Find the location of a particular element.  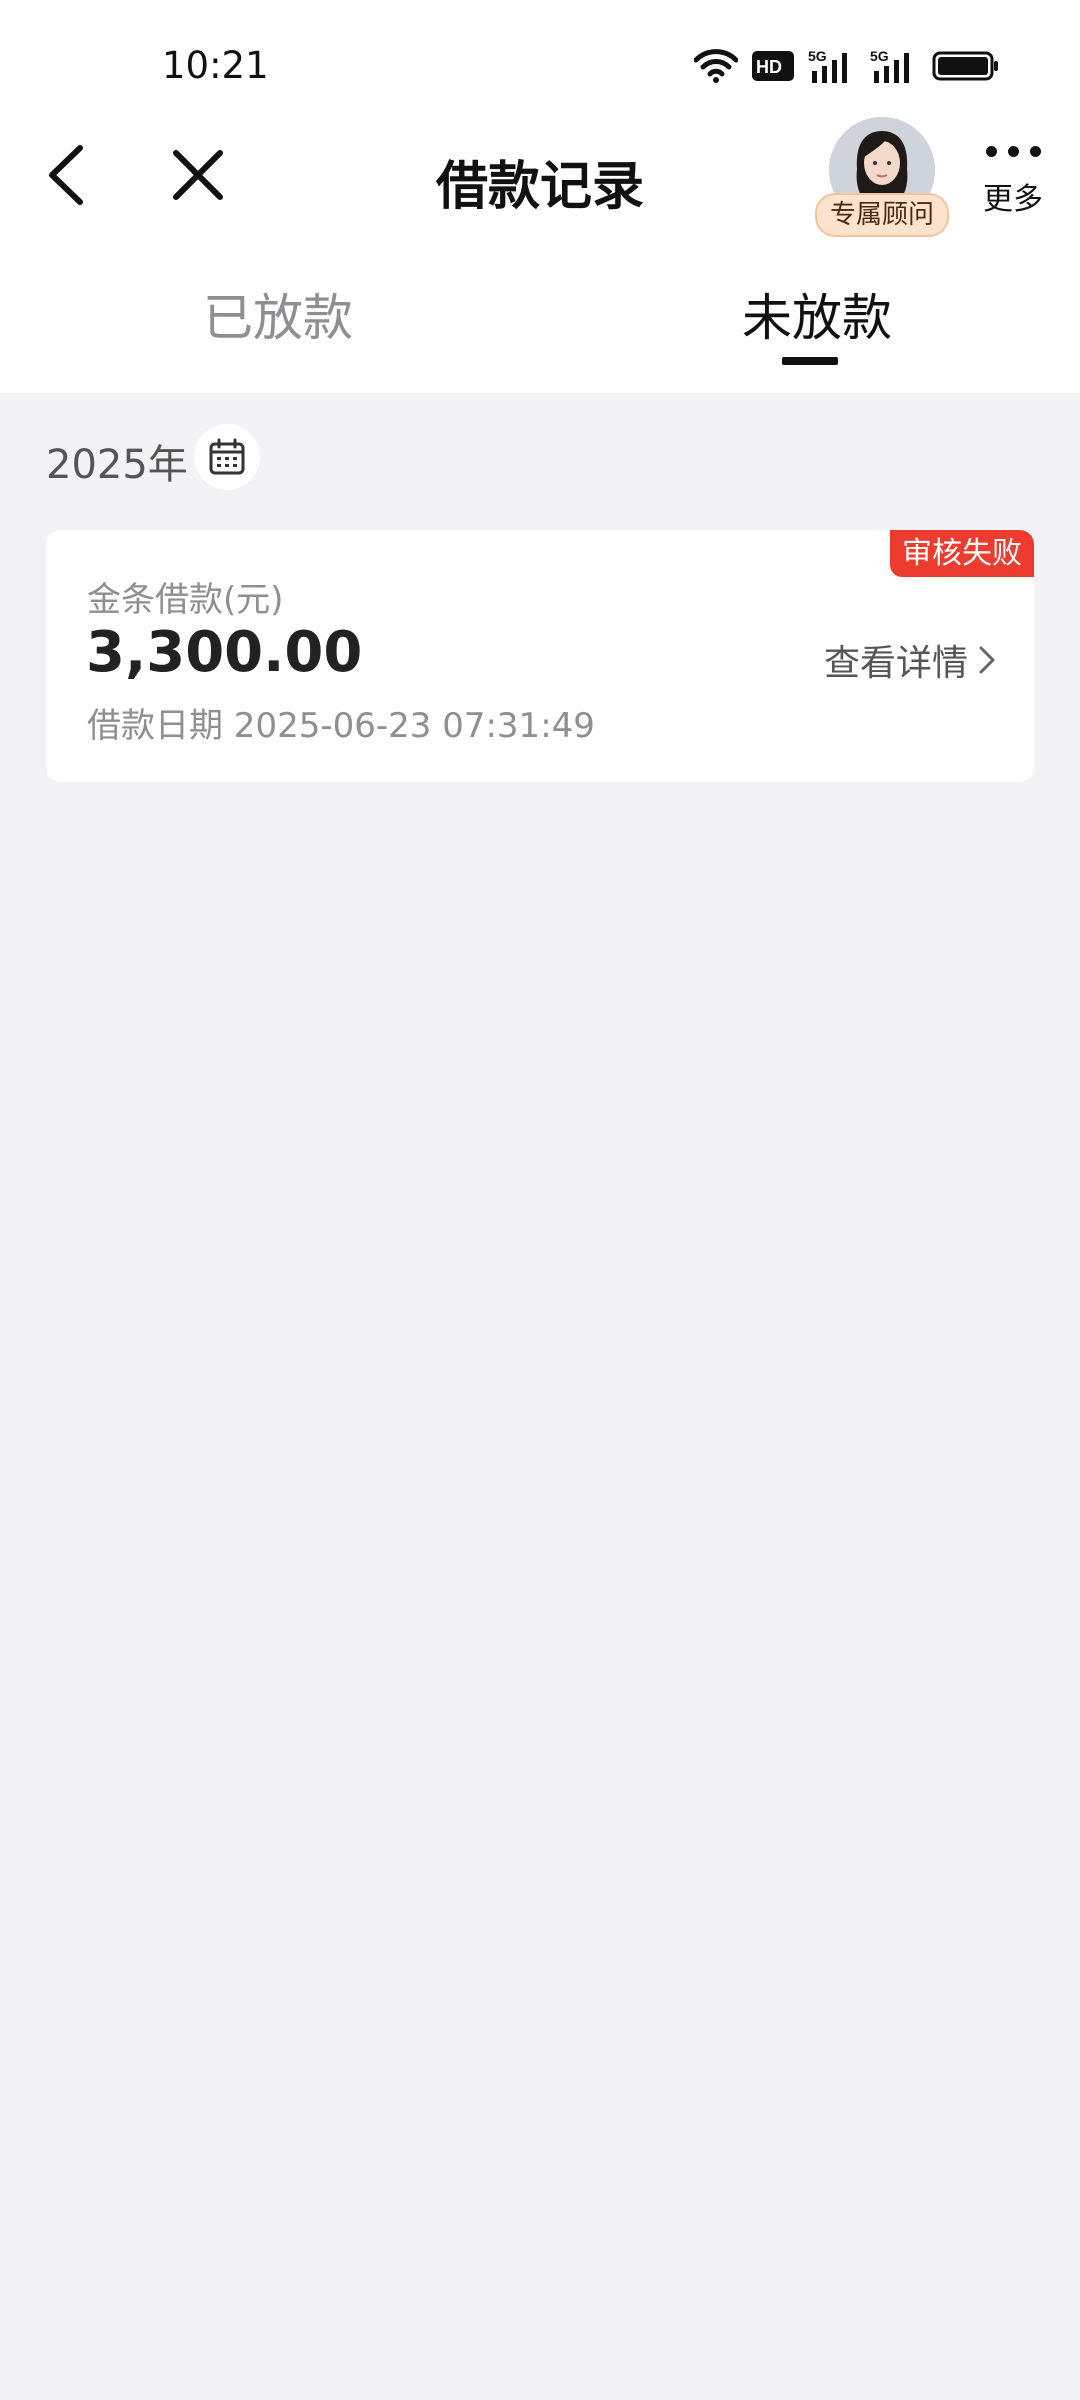

tab-active-indicator is located at coordinates (810, 361).